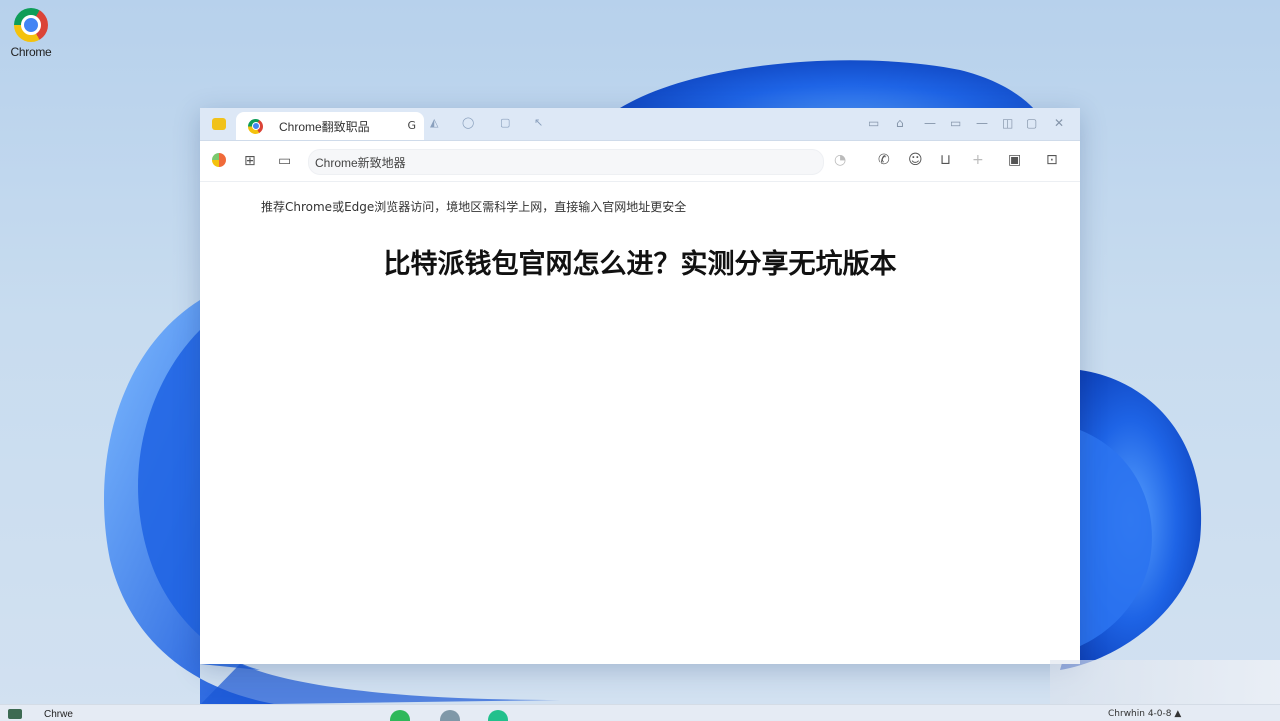  Describe the element at coordinates (15, 714) in the screenshot. I see `start-icon` at that location.